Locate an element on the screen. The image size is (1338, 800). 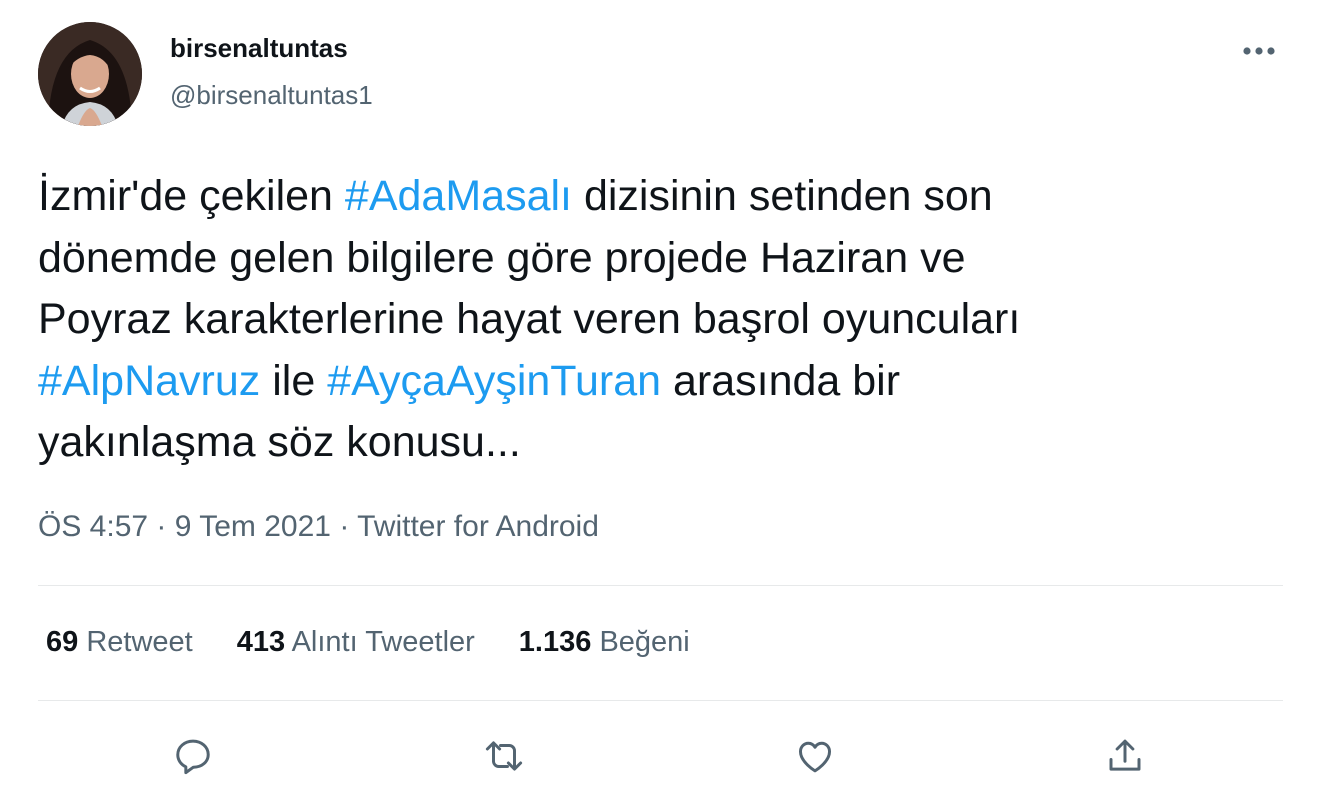
hashtag-link: #AdaMasalı is located at coordinates (458, 196).